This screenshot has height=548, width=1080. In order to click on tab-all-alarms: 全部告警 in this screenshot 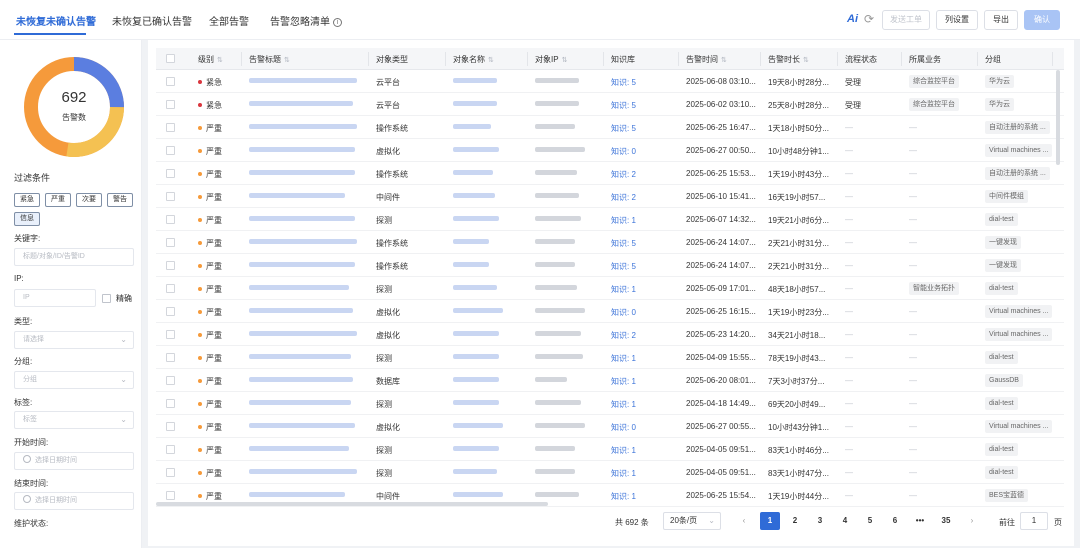, I will do `click(229, 20)`.